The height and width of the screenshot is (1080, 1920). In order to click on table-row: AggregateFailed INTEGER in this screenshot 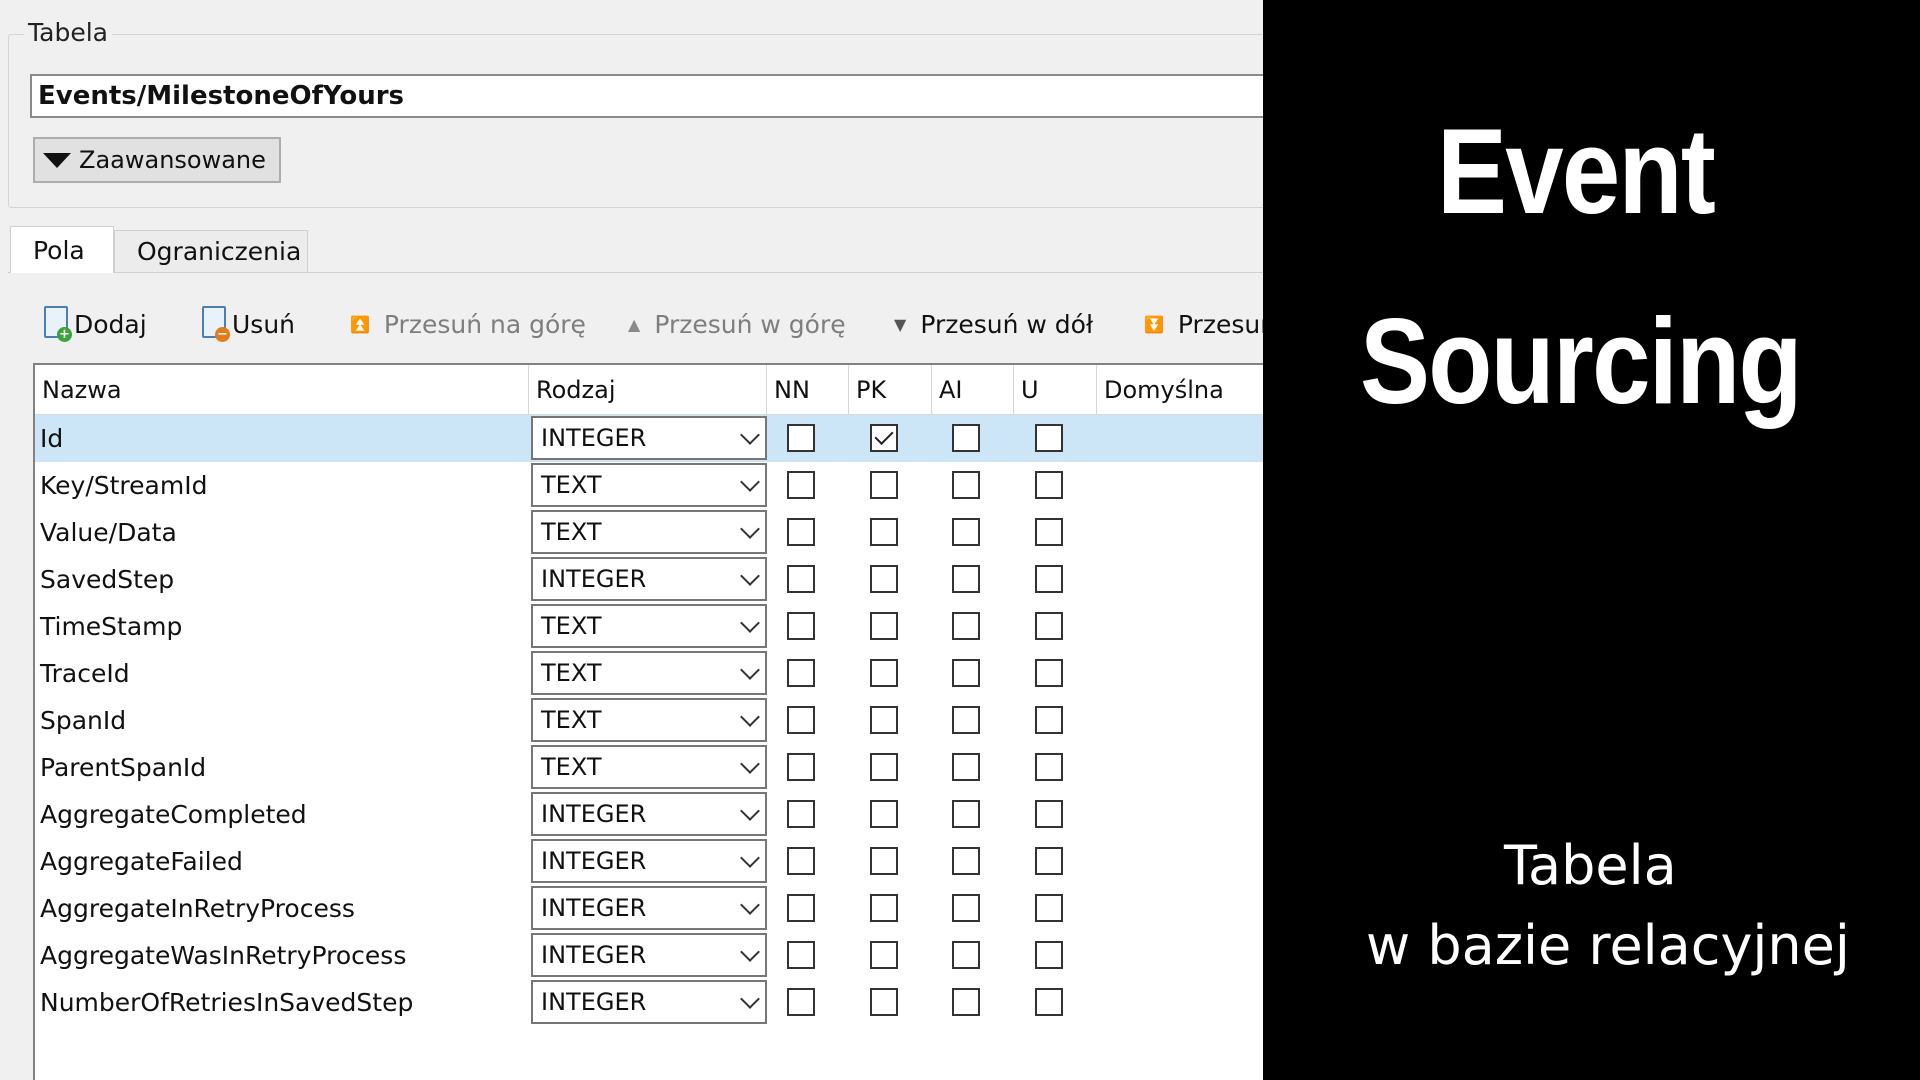, I will do `click(649, 861)`.